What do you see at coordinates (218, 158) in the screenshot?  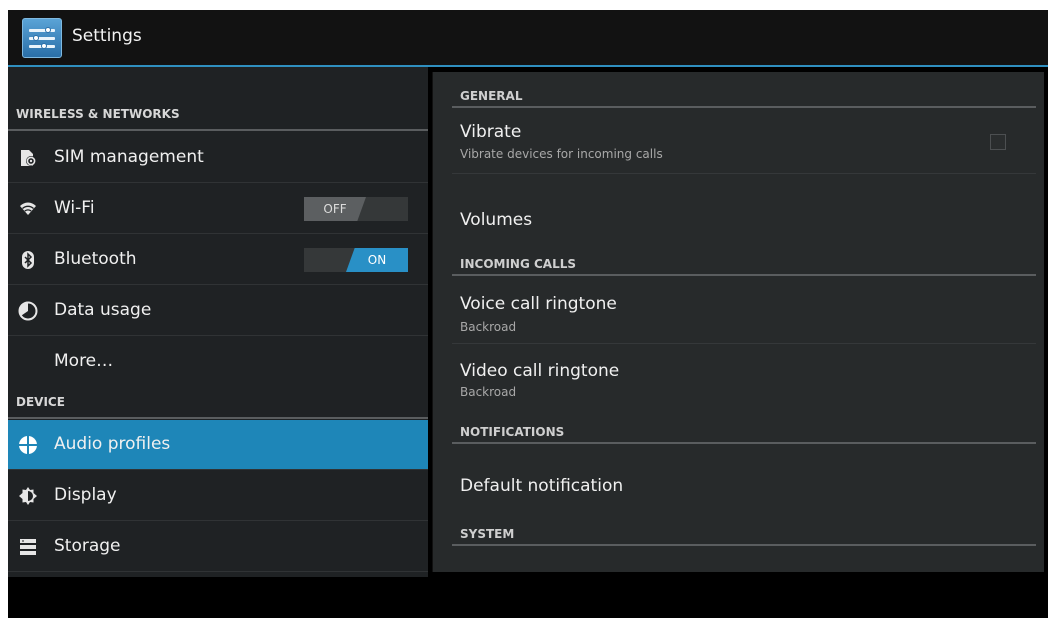 I see `list-item-sim-management: SIM management` at bounding box center [218, 158].